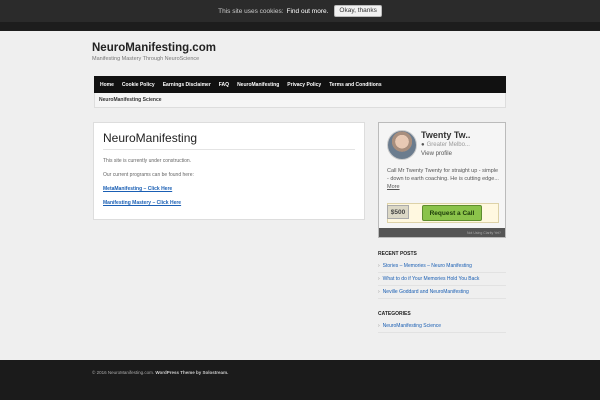  What do you see at coordinates (123, 372) in the screenshot?
I see `footer-copyright: © 2016 NeuroManifesting.com.` at bounding box center [123, 372].